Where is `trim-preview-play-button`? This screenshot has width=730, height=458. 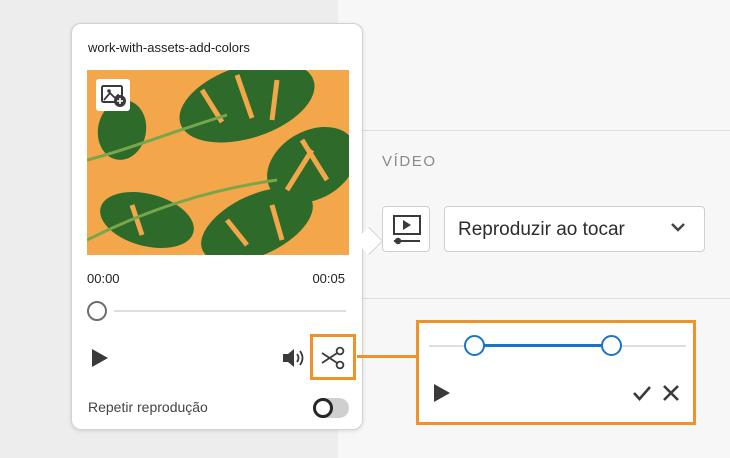 trim-preview-play-button is located at coordinates (442, 395).